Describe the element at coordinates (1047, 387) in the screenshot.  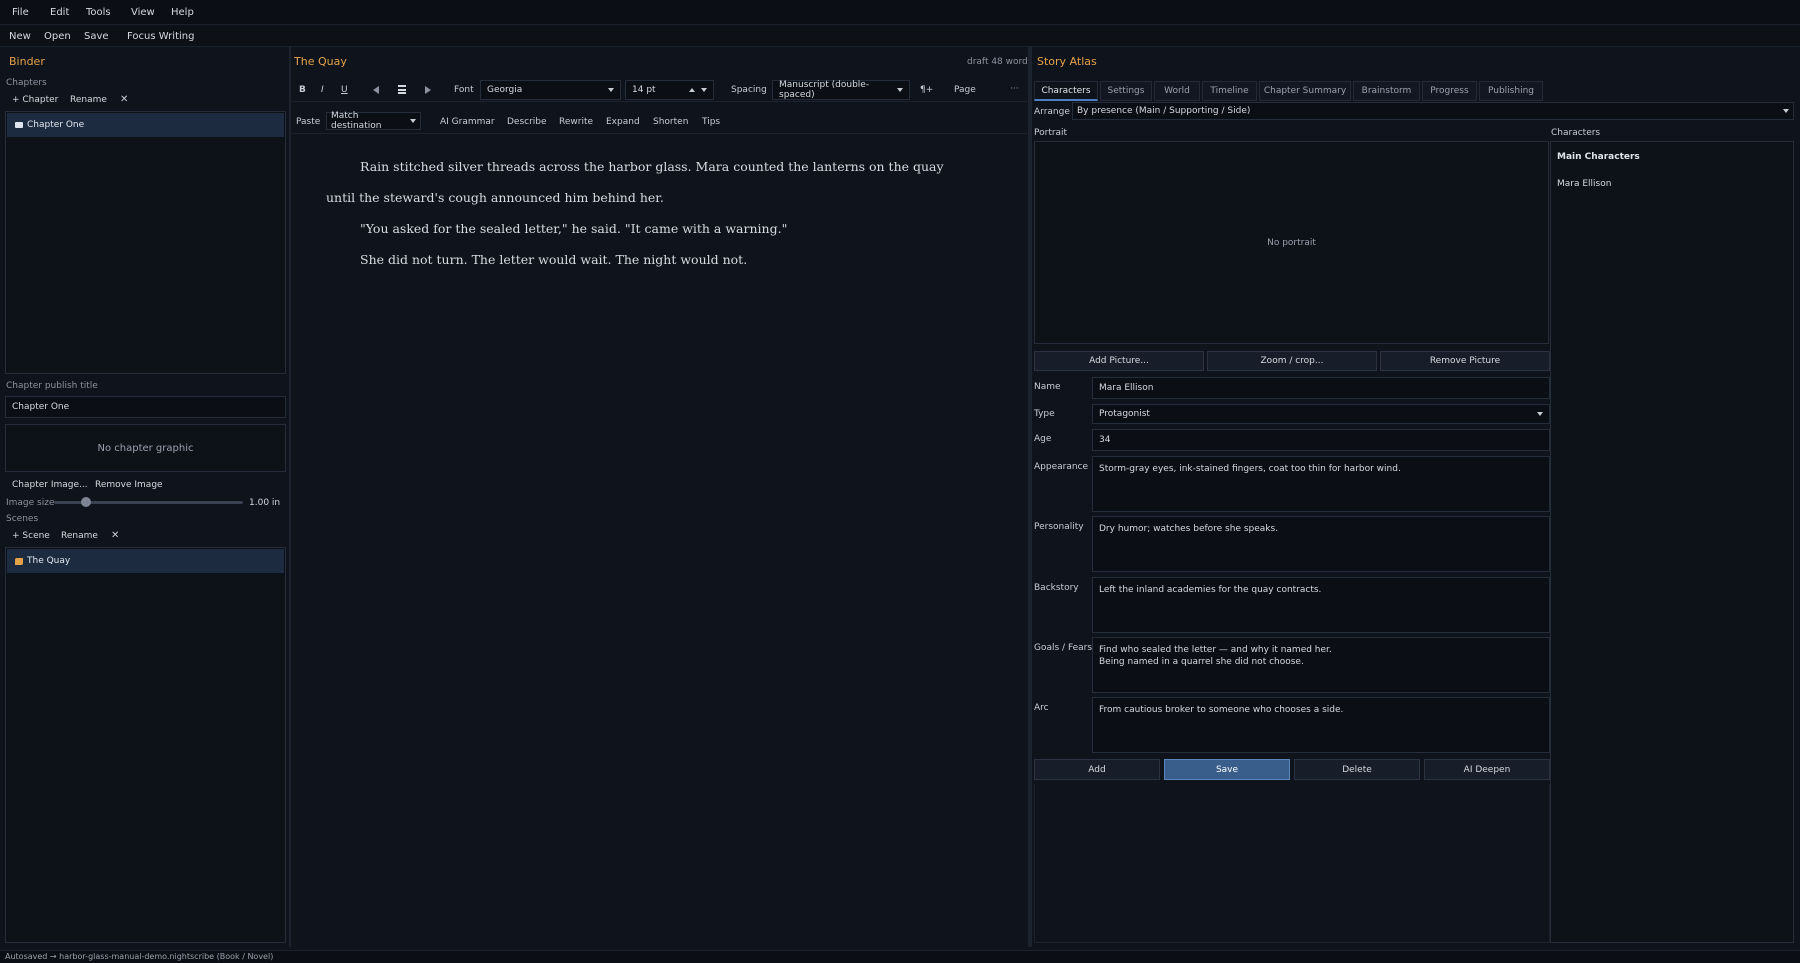
I see `name-label: Name` at that location.